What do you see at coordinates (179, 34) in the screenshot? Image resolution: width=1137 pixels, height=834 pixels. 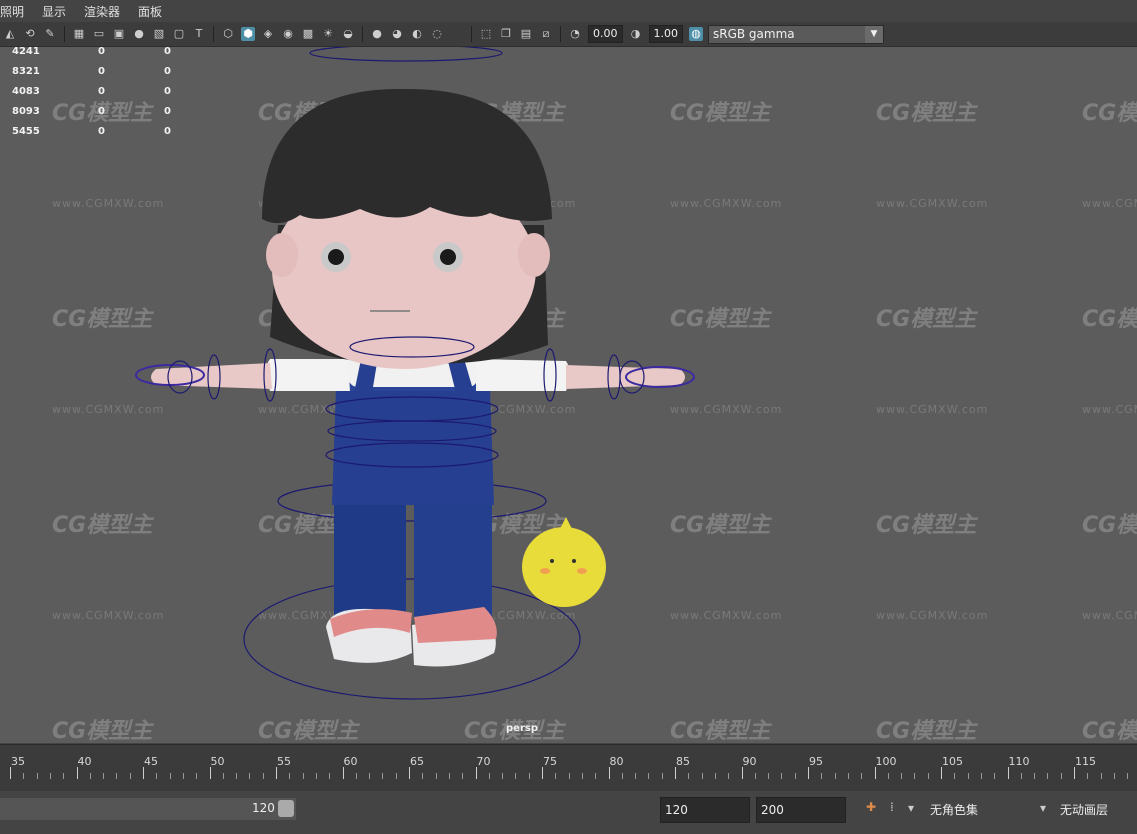 I see `safe-action-icon: ▢` at bounding box center [179, 34].